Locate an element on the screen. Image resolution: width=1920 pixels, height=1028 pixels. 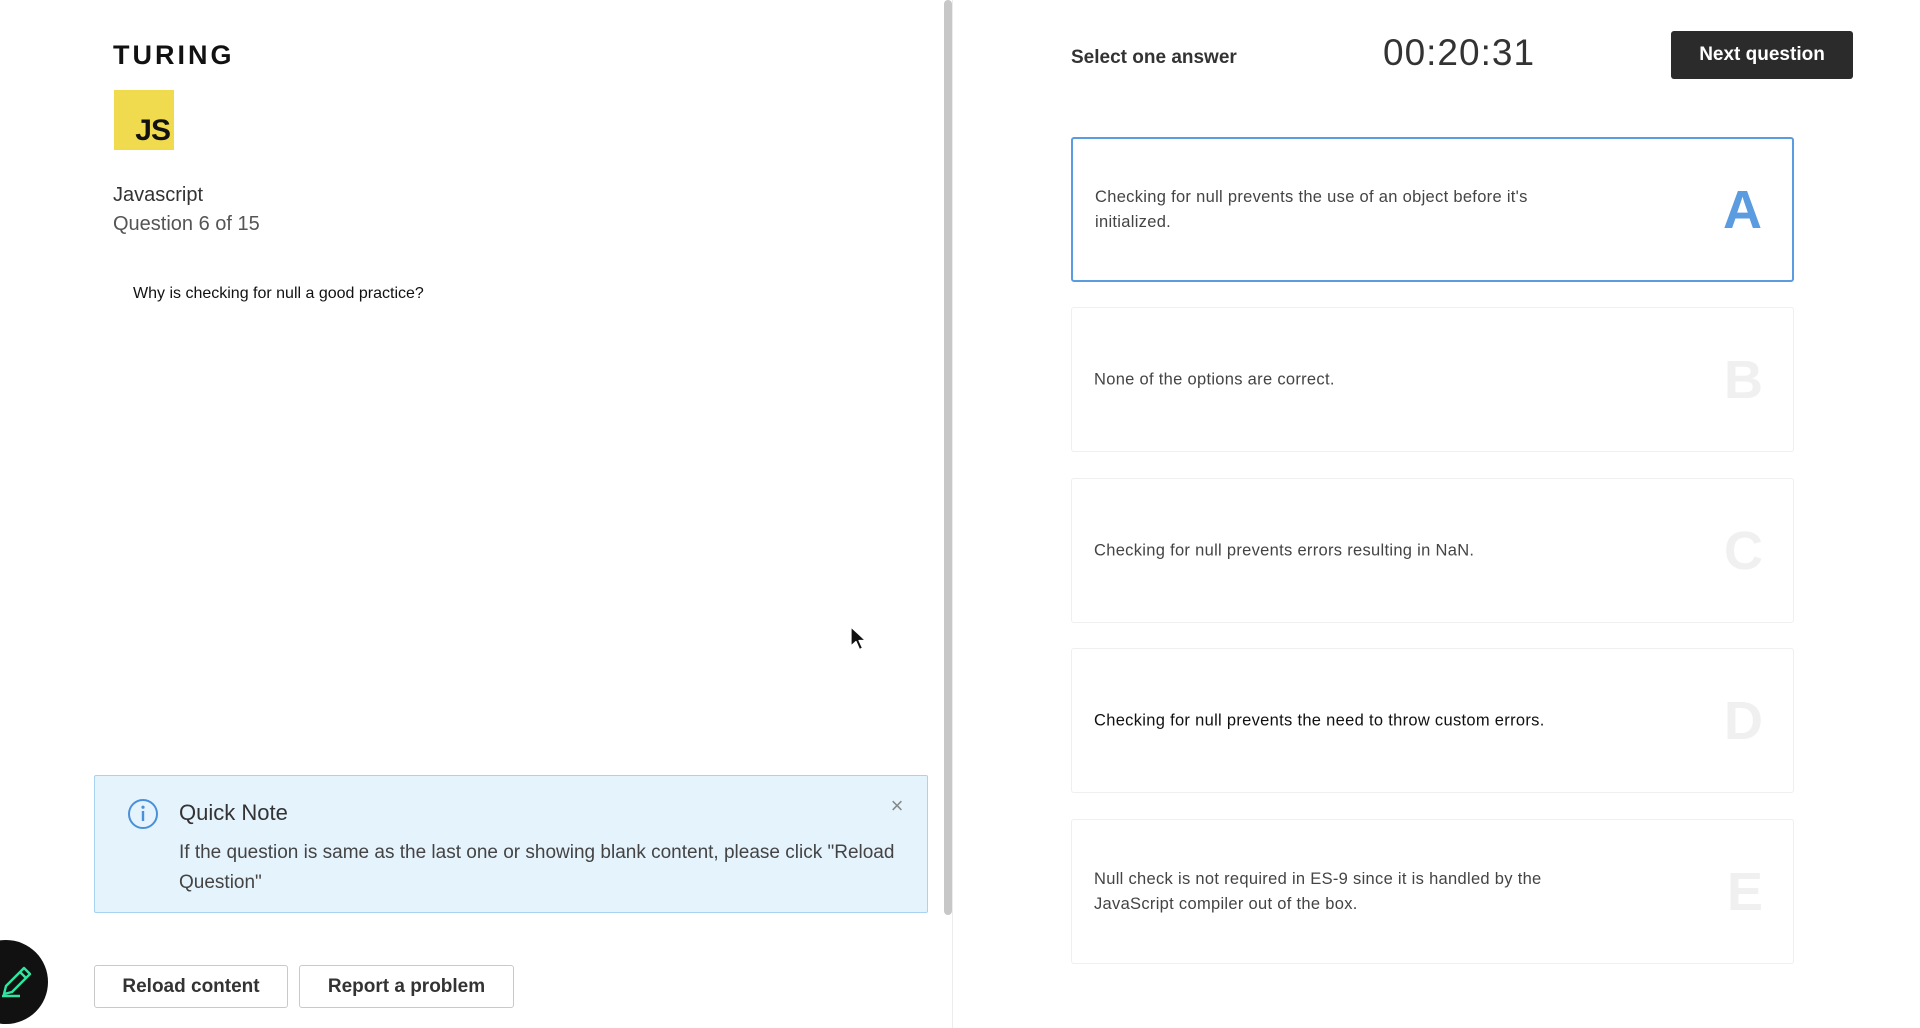
question-subject: Javascript is located at coordinates (158, 195).